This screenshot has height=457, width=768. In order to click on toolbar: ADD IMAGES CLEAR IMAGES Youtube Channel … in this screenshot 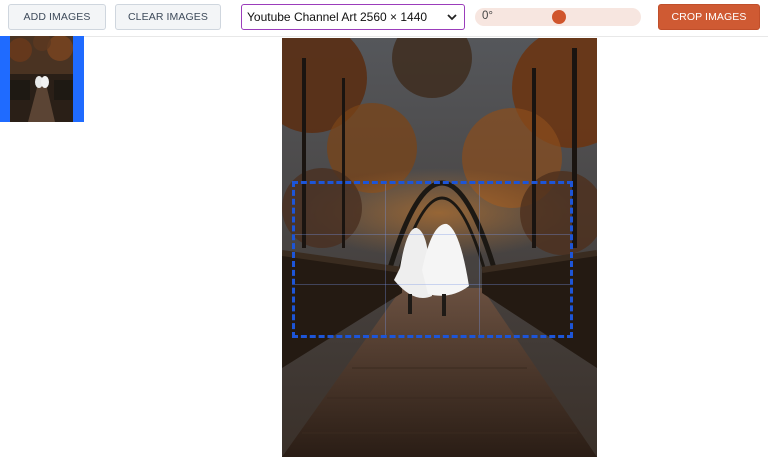, I will do `click(384, 18)`.